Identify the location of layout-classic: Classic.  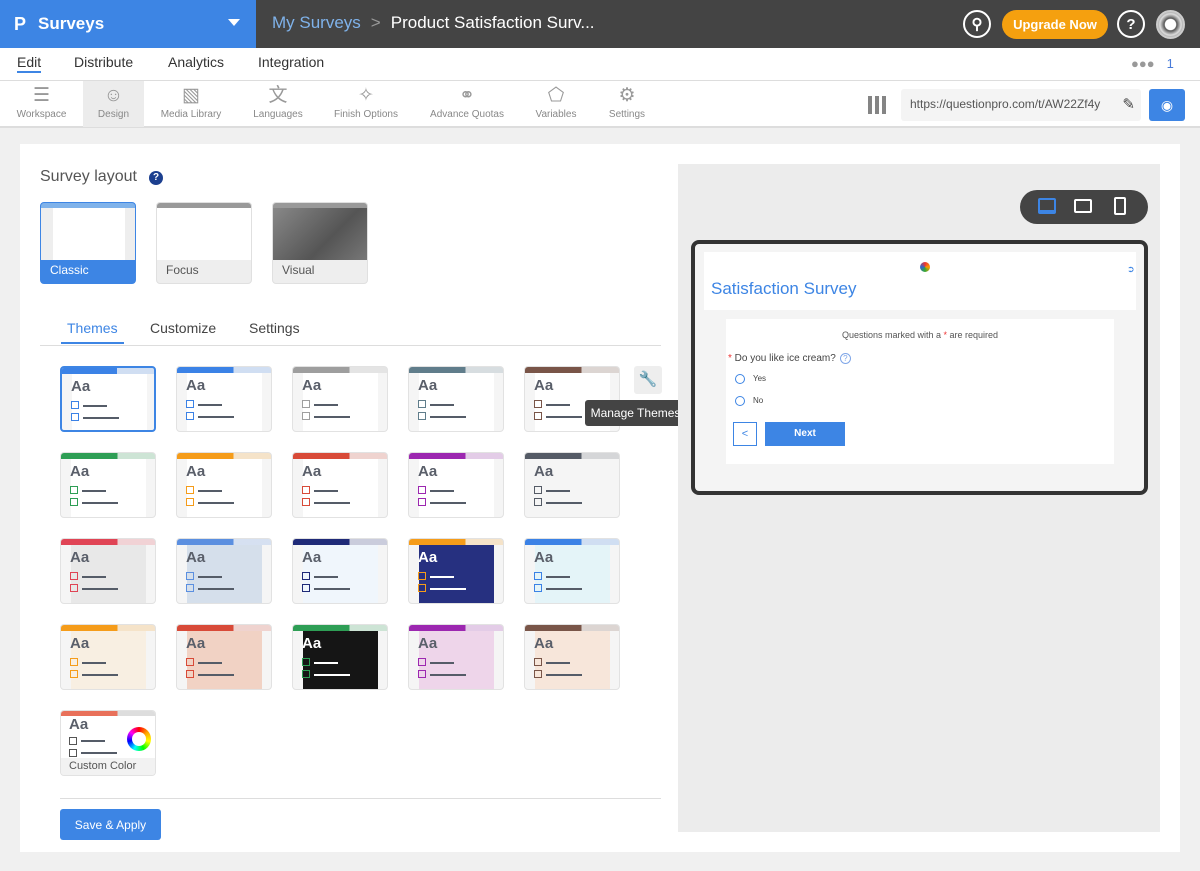
(88, 243).